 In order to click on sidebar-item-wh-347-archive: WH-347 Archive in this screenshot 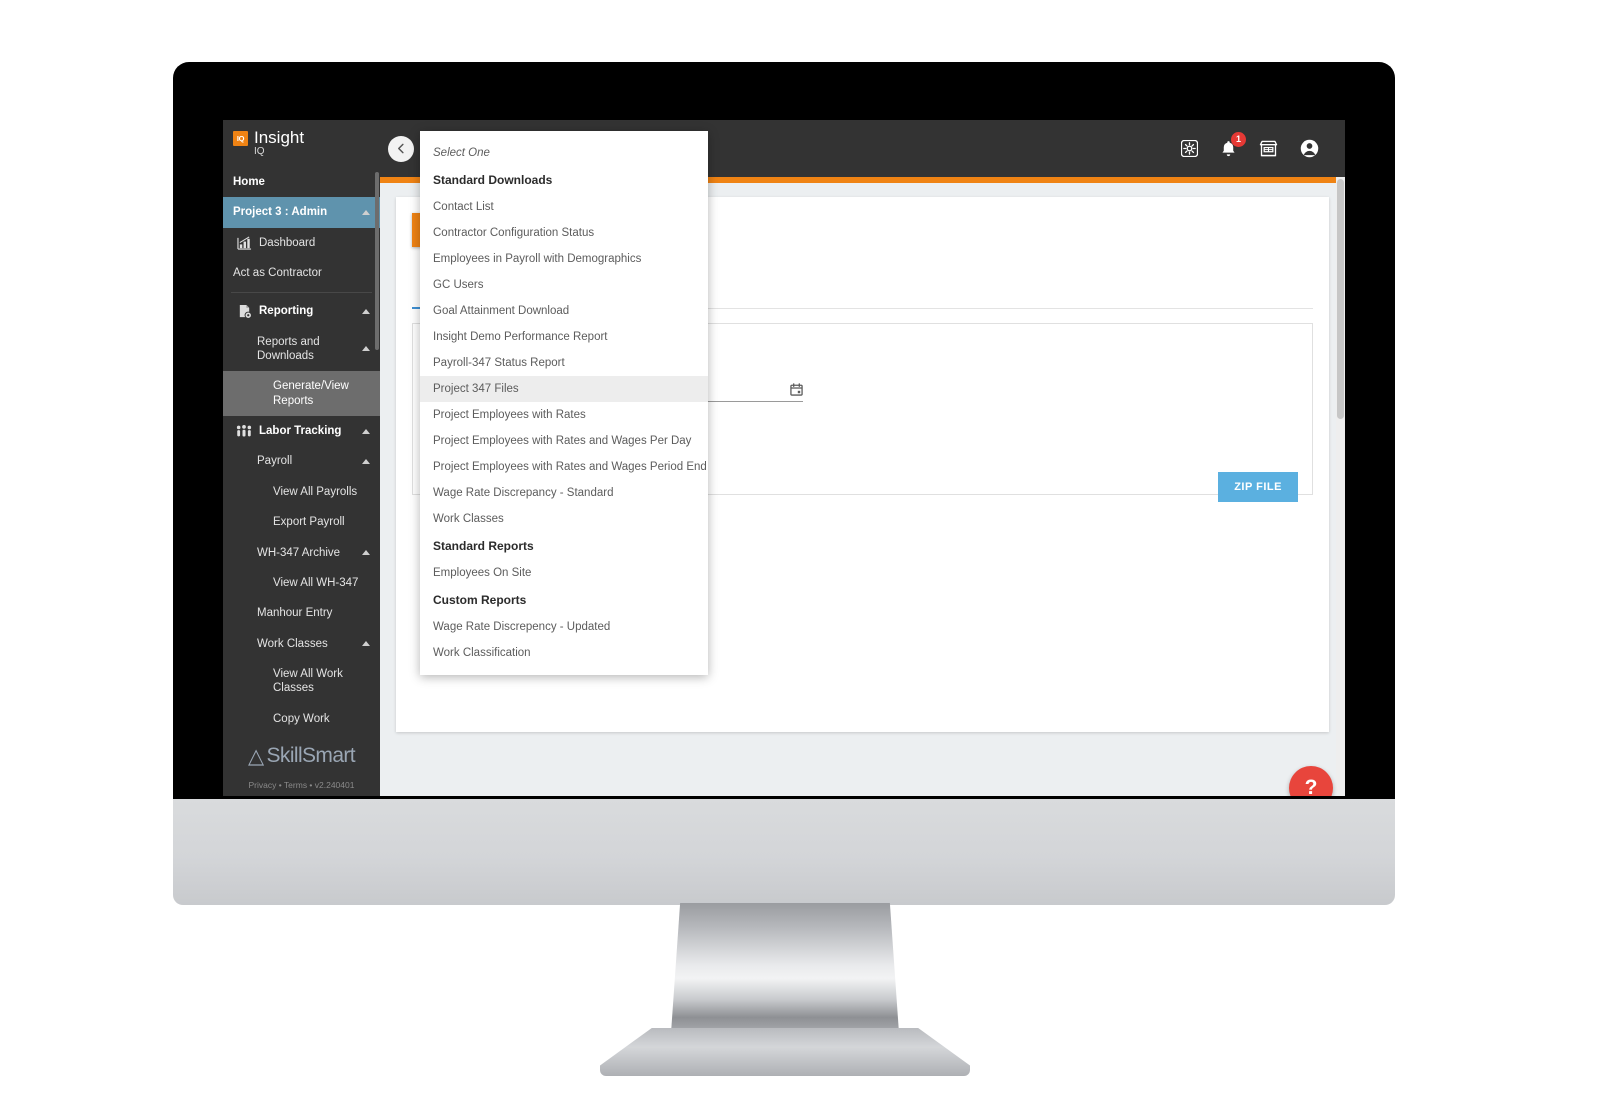, I will do `click(301, 553)`.